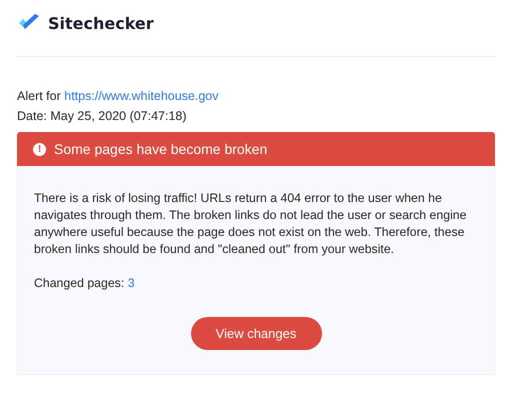  Describe the element at coordinates (256, 333) in the screenshot. I see `view-changes-button: View changes` at that location.